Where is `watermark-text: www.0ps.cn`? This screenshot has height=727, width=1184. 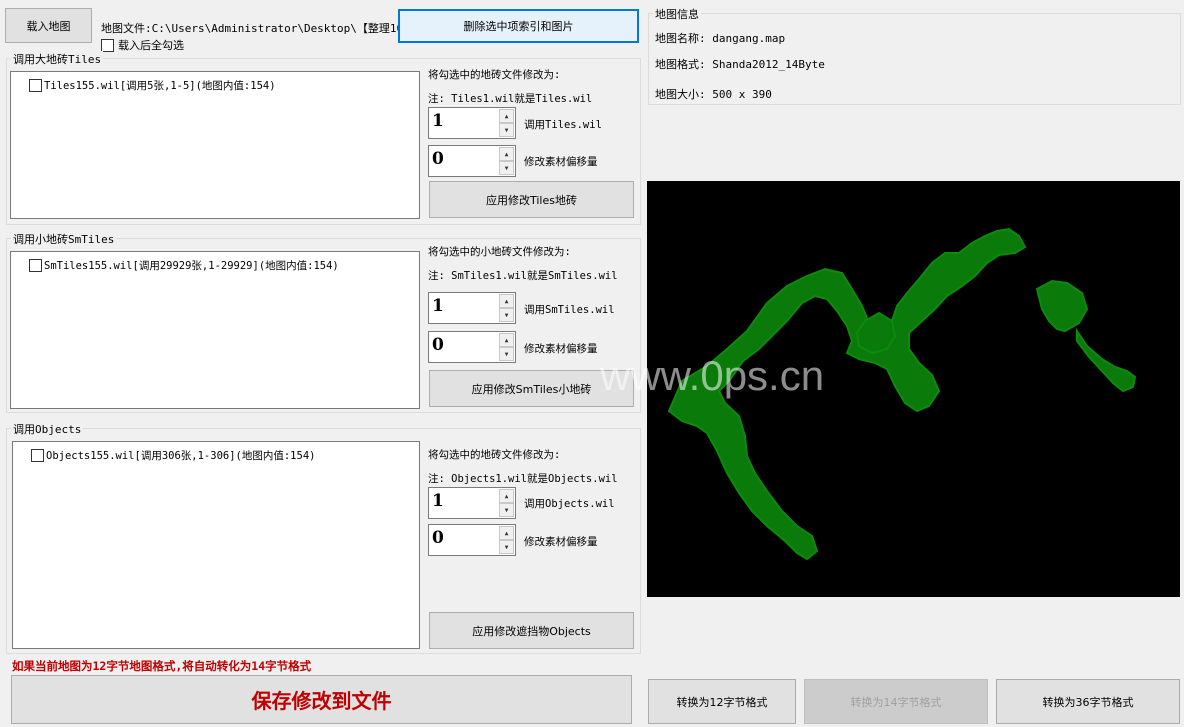 watermark-text: www.0ps.cn is located at coordinates (712, 375).